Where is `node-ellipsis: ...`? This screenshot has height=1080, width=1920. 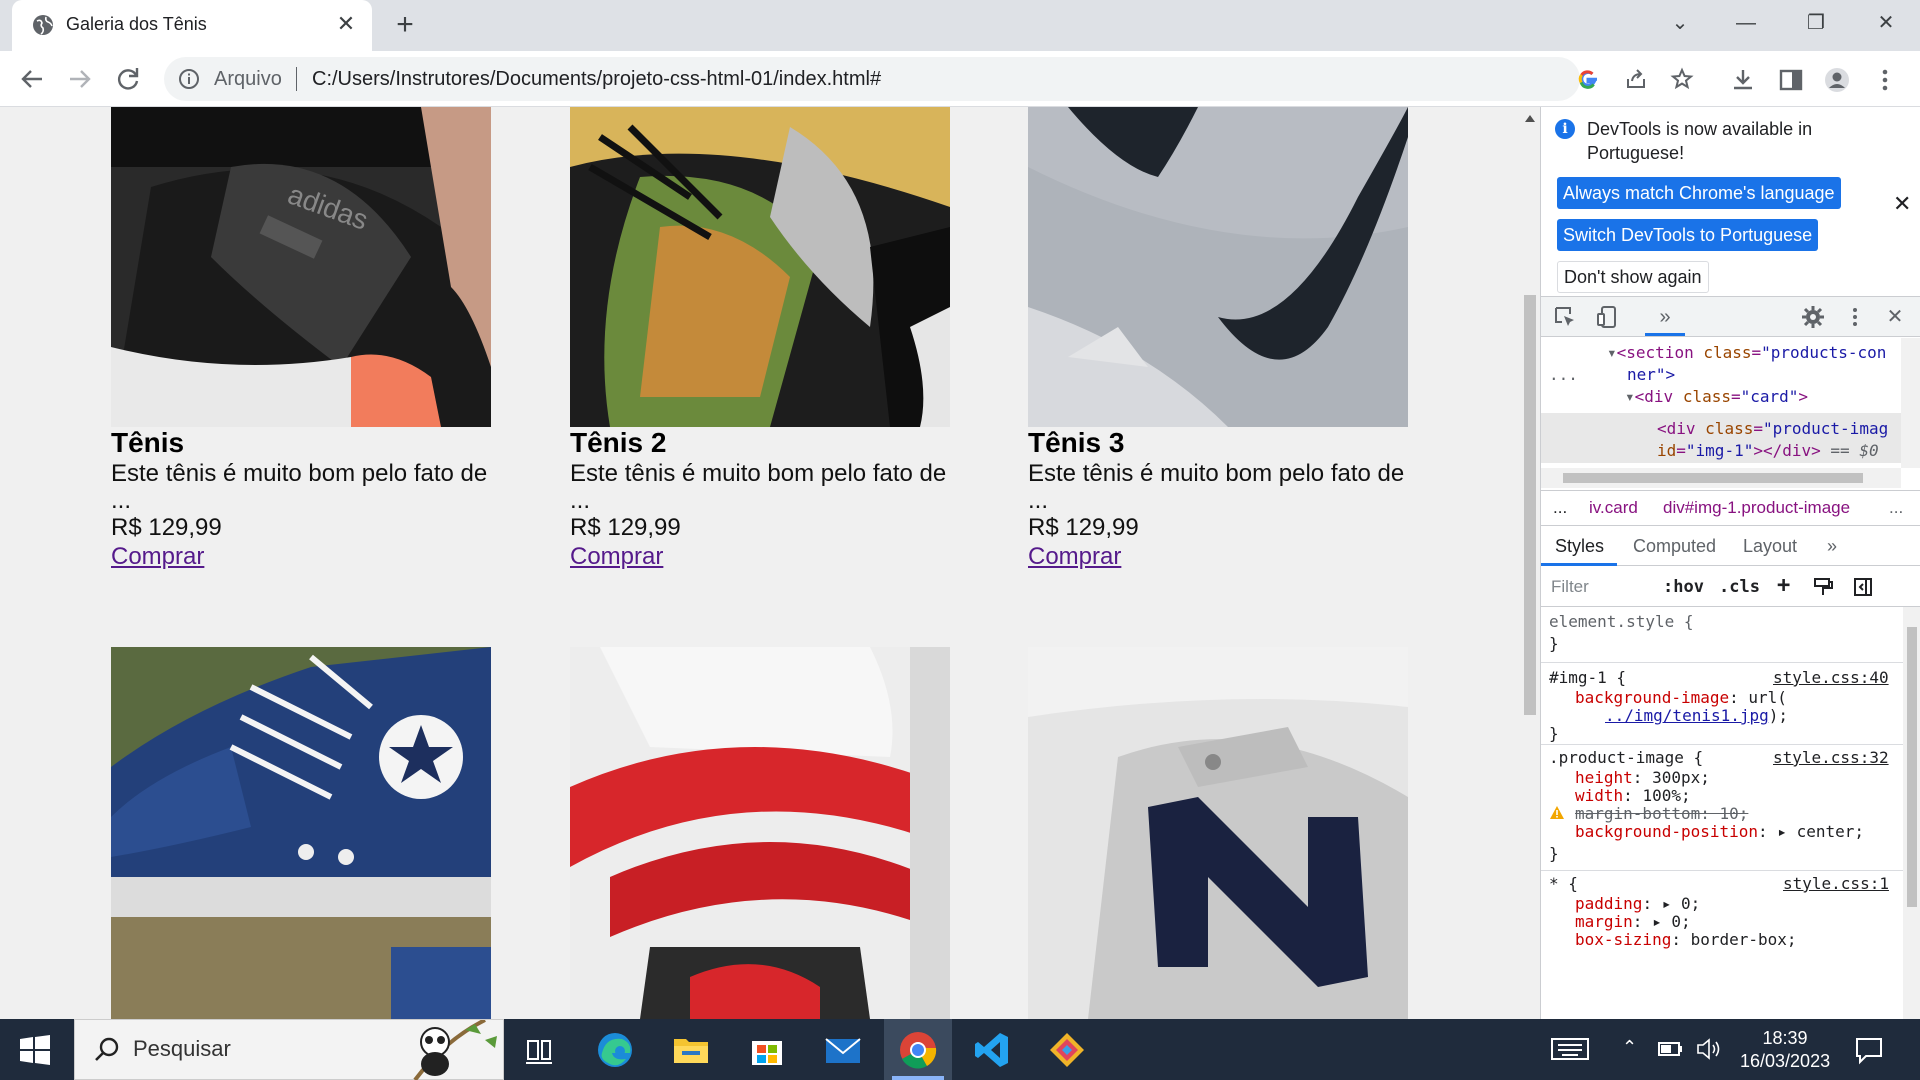 node-ellipsis: ... is located at coordinates (1563, 375).